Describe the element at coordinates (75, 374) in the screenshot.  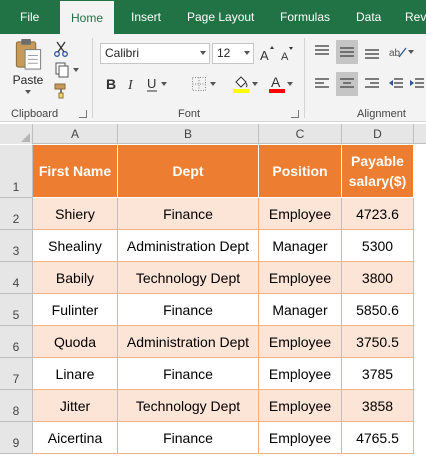
I see `table-cell: Linare` at that location.